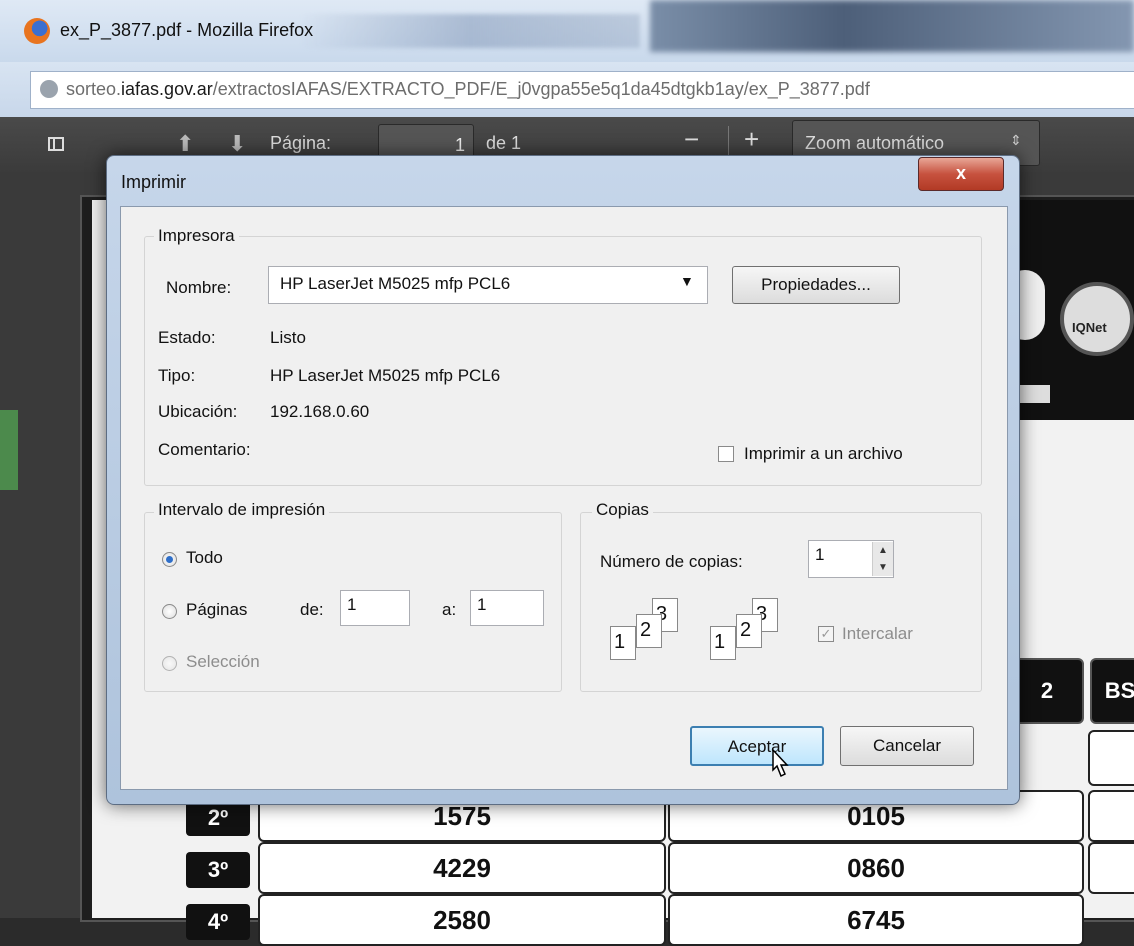 Image resolution: width=1134 pixels, height=946 pixels. Describe the element at coordinates (218, 870) in the screenshot. I see `row-ordinal: 3º` at that location.